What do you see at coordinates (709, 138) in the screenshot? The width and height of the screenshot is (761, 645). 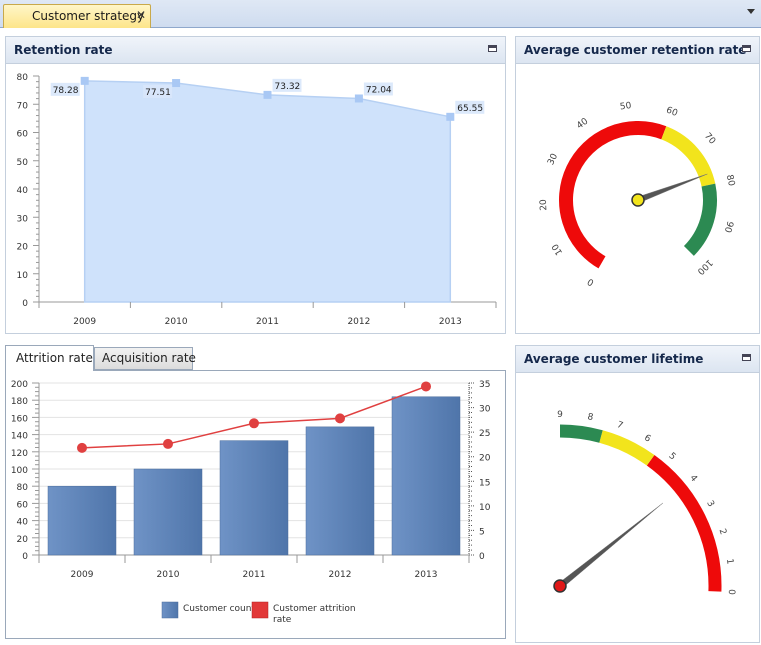 I see `gauge-tick-label: 70` at bounding box center [709, 138].